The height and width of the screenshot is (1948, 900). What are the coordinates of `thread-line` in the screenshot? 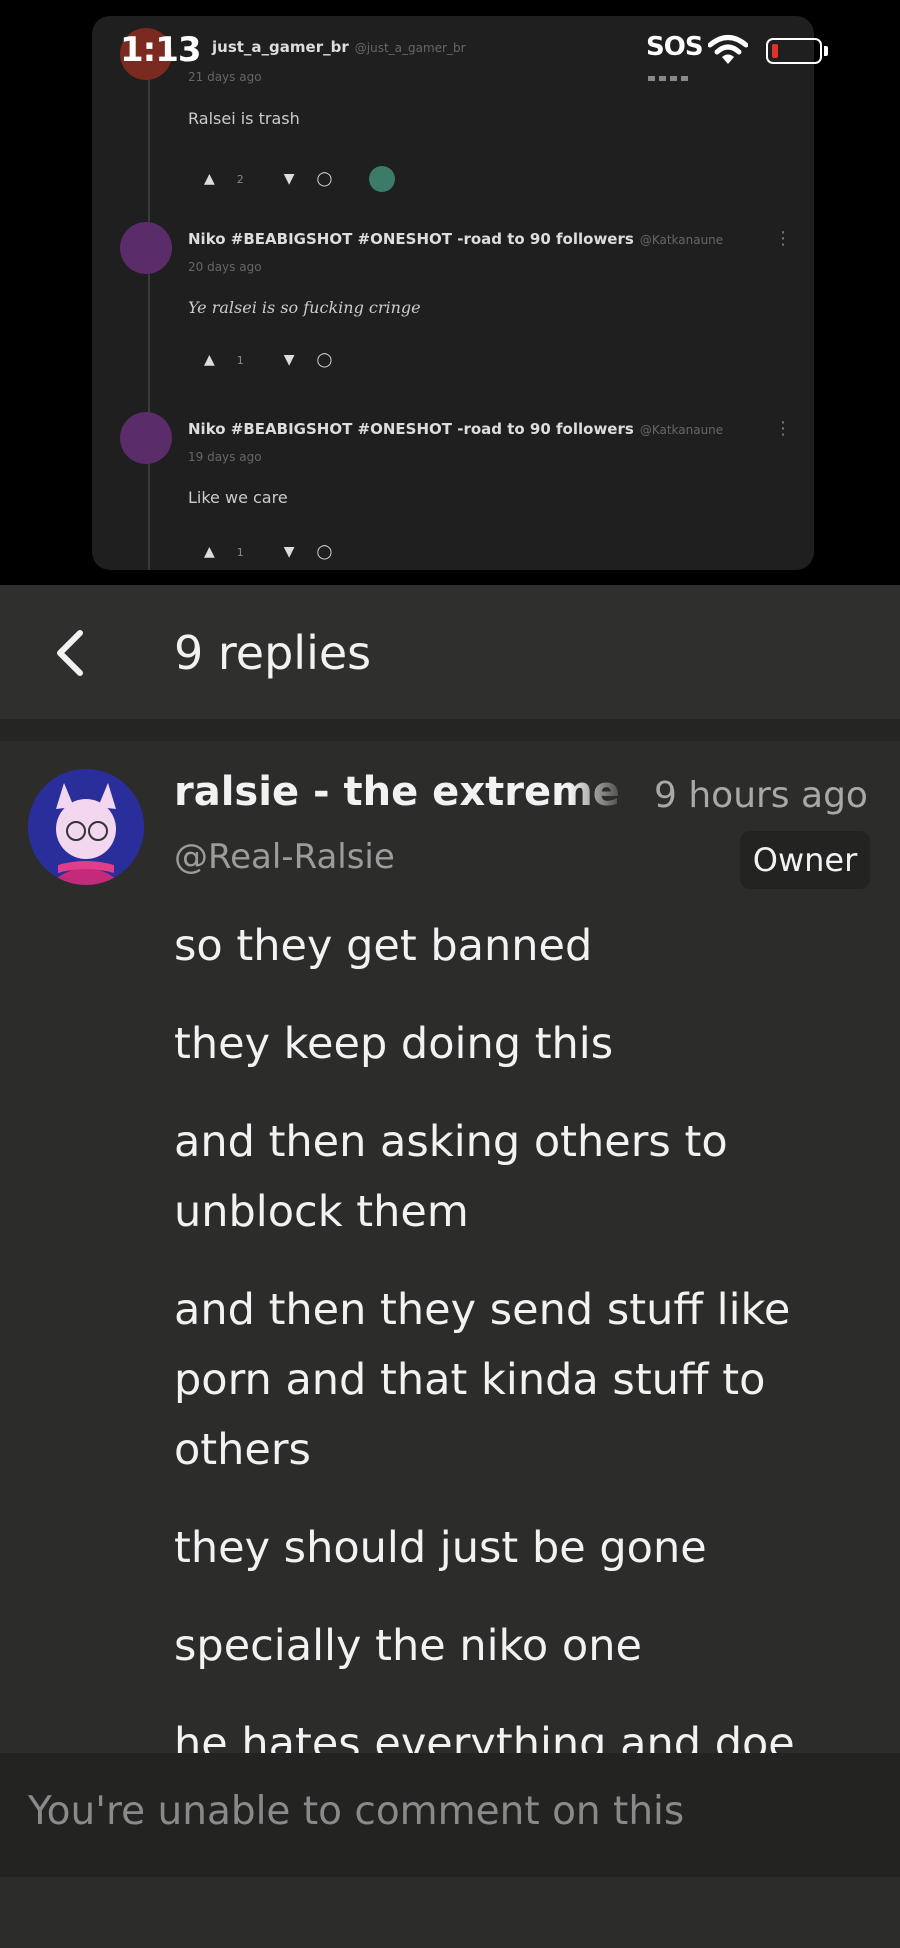 It's located at (149, 323).